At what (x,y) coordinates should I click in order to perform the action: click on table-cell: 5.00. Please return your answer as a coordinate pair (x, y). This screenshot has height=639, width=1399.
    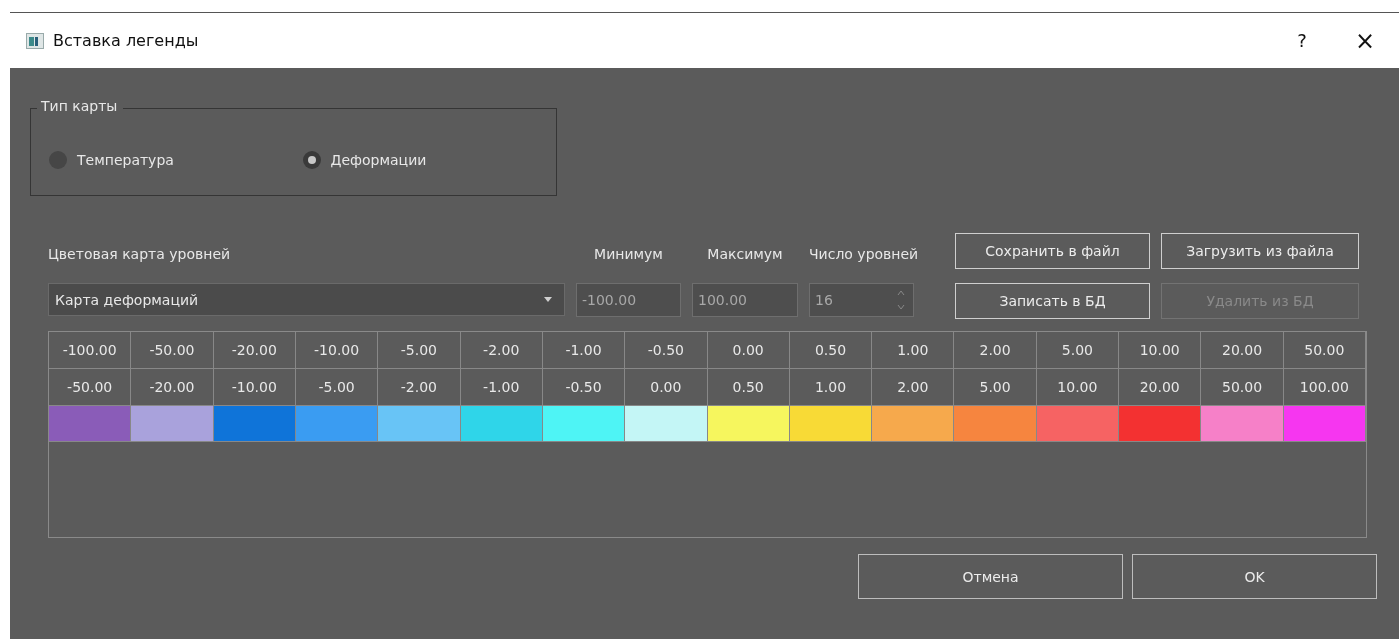
    Looking at the image, I should click on (1078, 350).